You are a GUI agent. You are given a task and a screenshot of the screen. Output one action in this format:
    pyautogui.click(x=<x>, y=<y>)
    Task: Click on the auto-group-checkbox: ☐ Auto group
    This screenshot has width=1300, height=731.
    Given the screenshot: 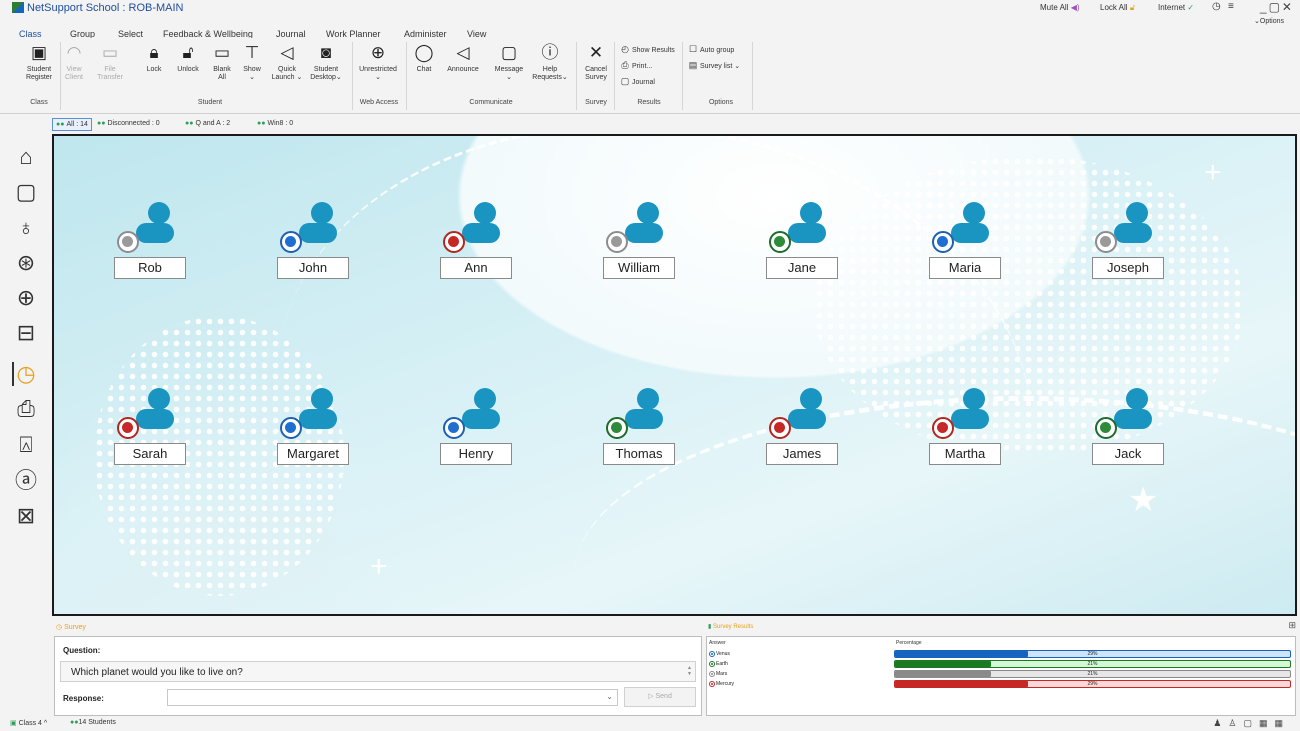 What is the action you would take?
    pyautogui.click(x=711, y=49)
    